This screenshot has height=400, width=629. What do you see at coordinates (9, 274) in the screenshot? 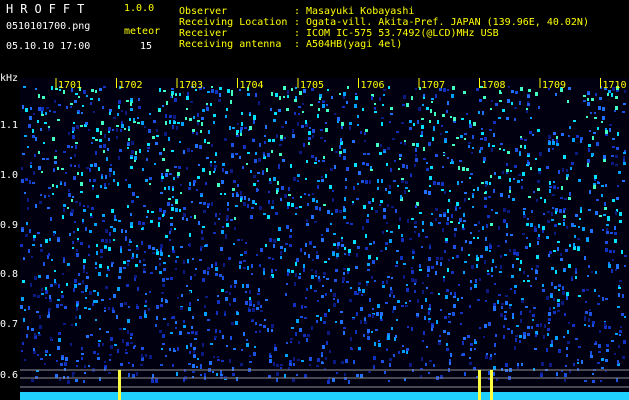
I see `y-tick-label: 0.8` at bounding box center [9, 274].